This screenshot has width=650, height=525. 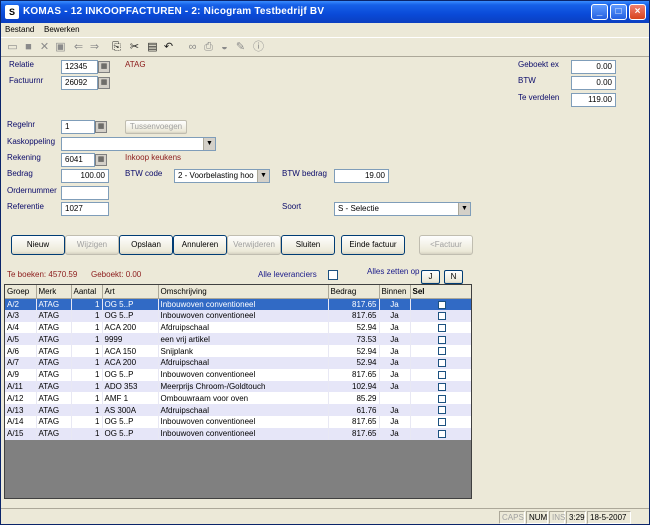 I want to click on new-icon: ▭, so click(x=12, y=47).